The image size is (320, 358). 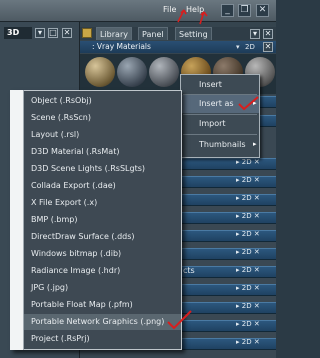 What do you see at coordinates (102, 271) in the screenshot?
I see `menu-item-hdr: Radiance Image (.hdr)` at bounding box center [102, 271].